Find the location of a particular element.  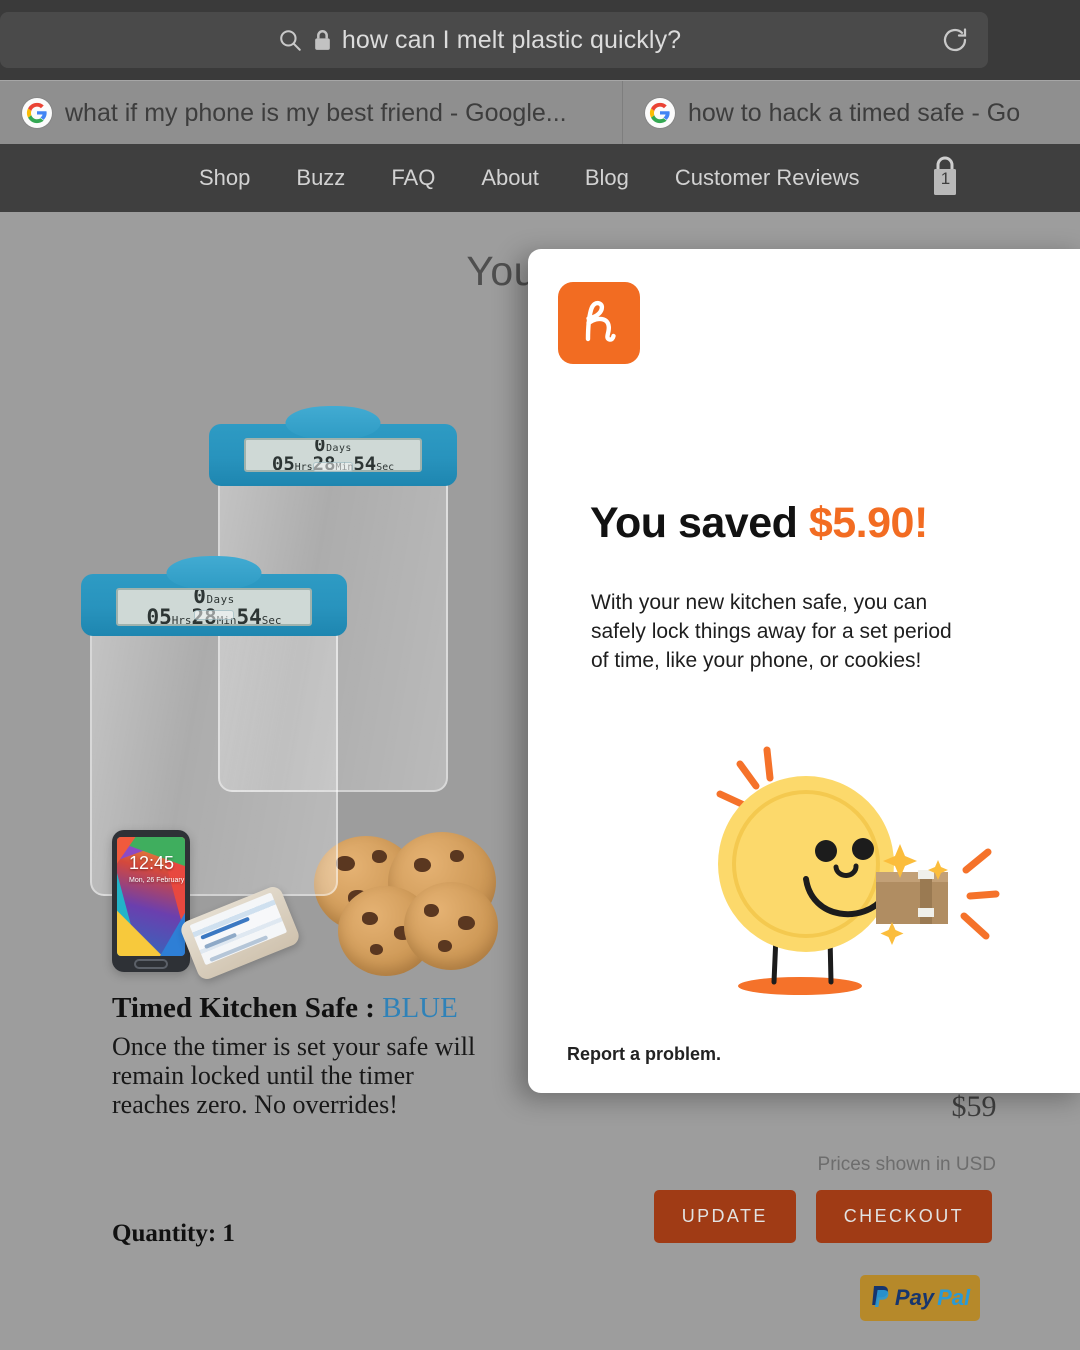

nav-link-blog: Blog is located at coordinates (607, 178).